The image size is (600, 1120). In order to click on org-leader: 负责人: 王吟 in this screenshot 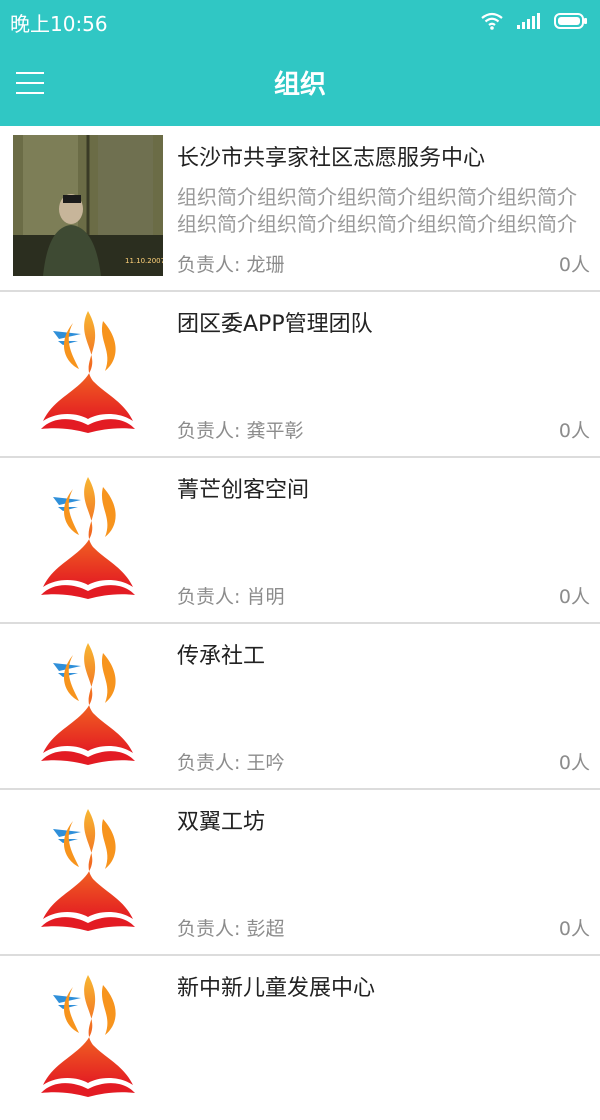, I will do `click(231, 763)`.